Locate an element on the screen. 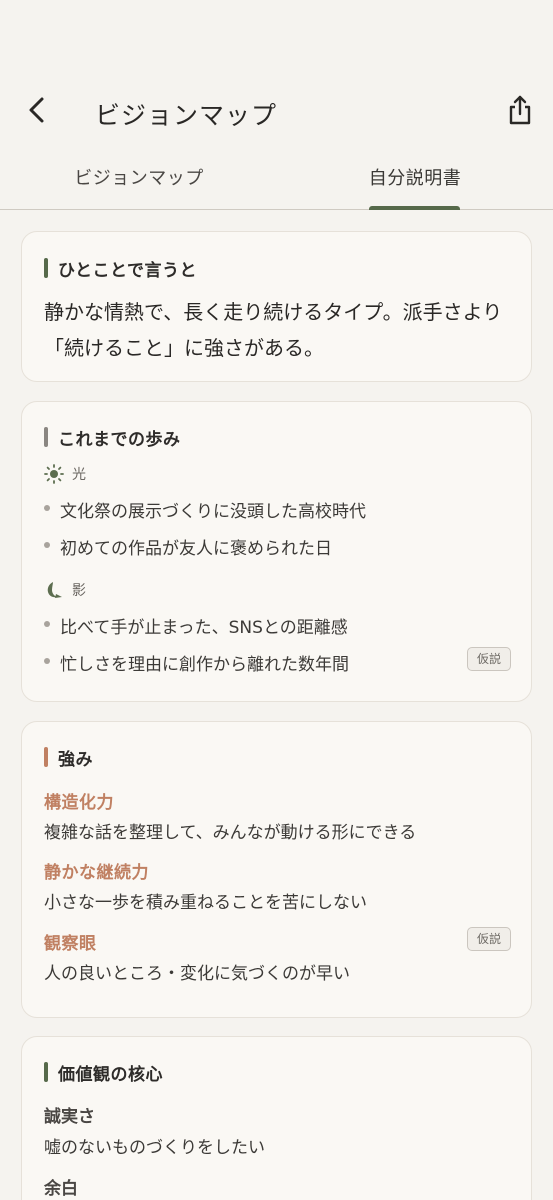 The width and height of the screenshot is (553, 1200). shadow-item: 忙しさを理由に創作から離れた数年間 is located at coordinates (279, 662).